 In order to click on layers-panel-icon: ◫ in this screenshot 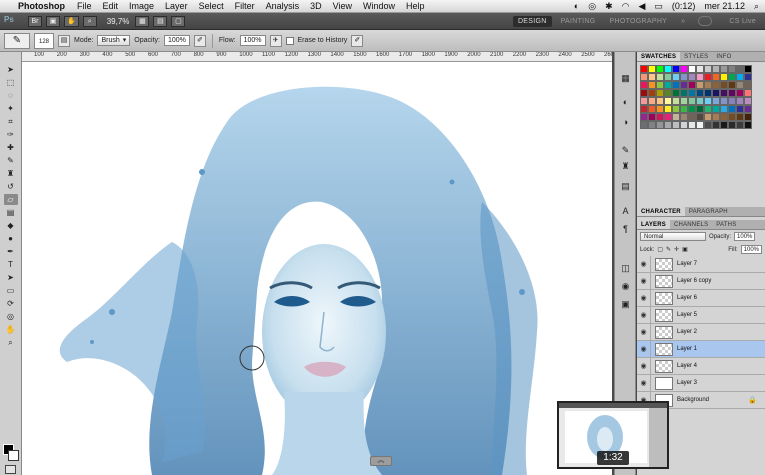, I will do `click(625, 268)`.